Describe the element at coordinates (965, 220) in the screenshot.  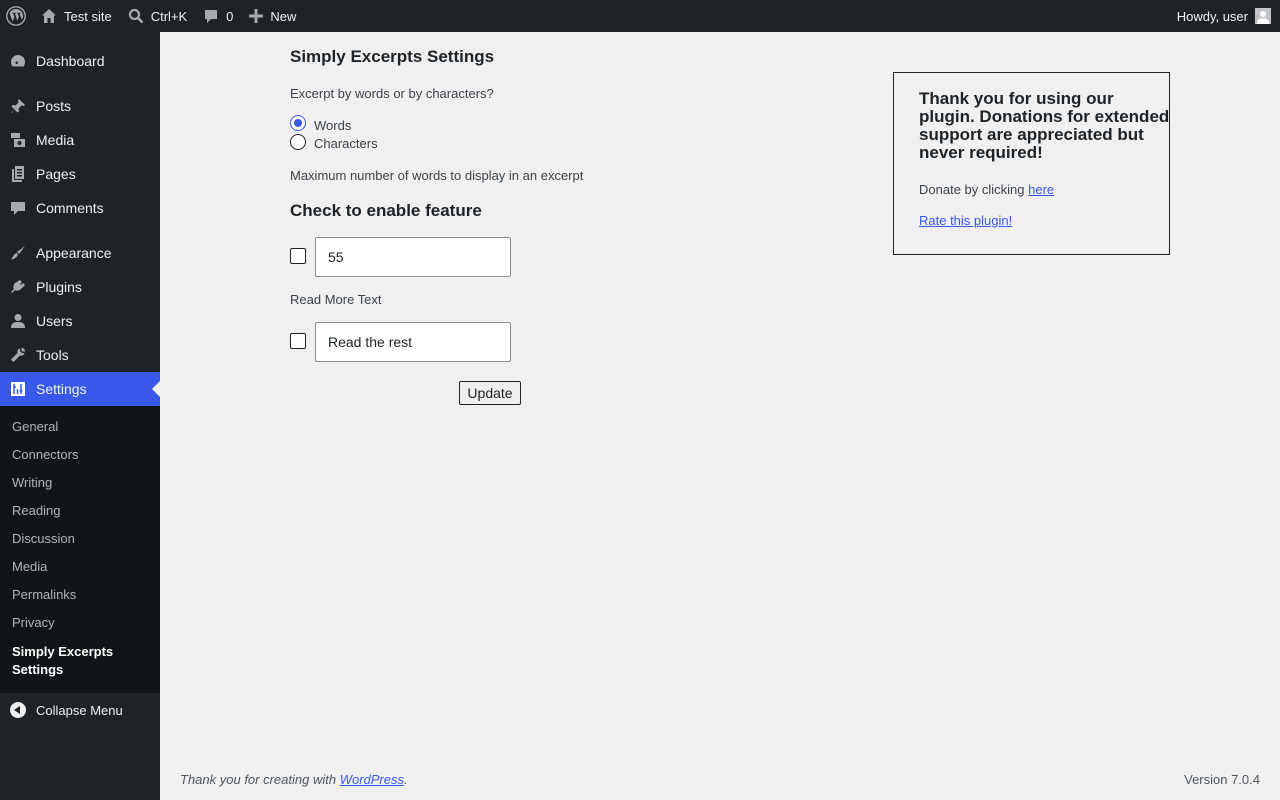
I see `rate-plugin-link: Rate this plugin!` at that location.